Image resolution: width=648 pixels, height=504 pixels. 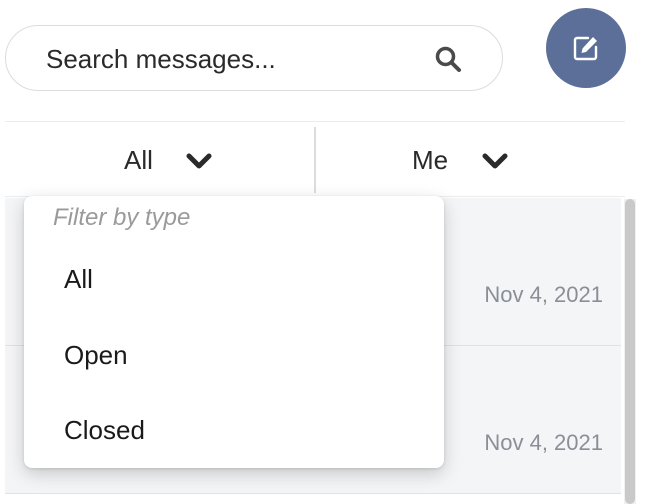 I want to click on owner-filter-dropdown: Me, so click(x=470, y=159).